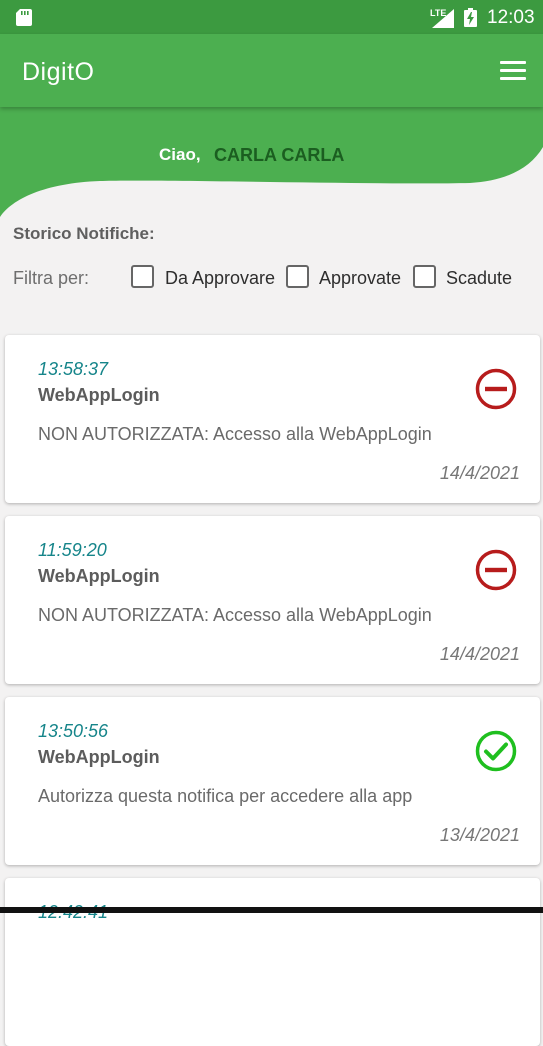 This screenshot has height=1046, width=543. I want to click on hamburger-menu-icon, so click(513, 71).